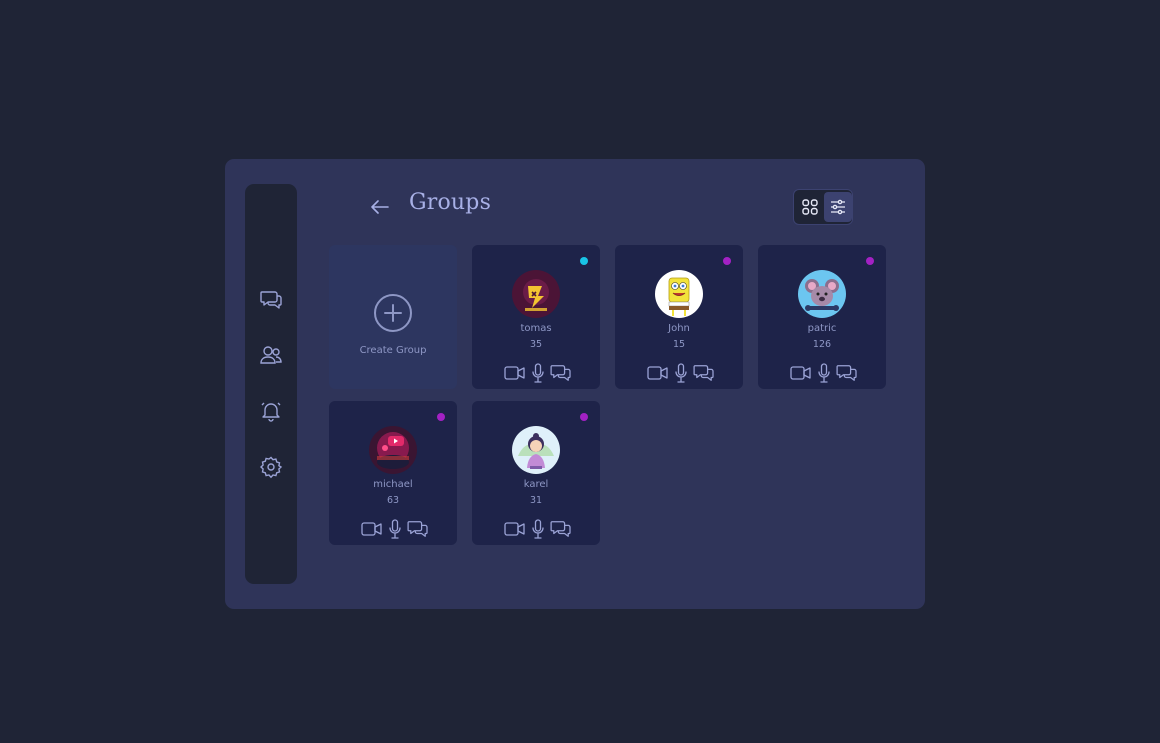 The height and width of the screenshot is (743, 1160). Describe the element at coordinates (822, 328) in the screenshot. I see `group-name: patric` at that location.